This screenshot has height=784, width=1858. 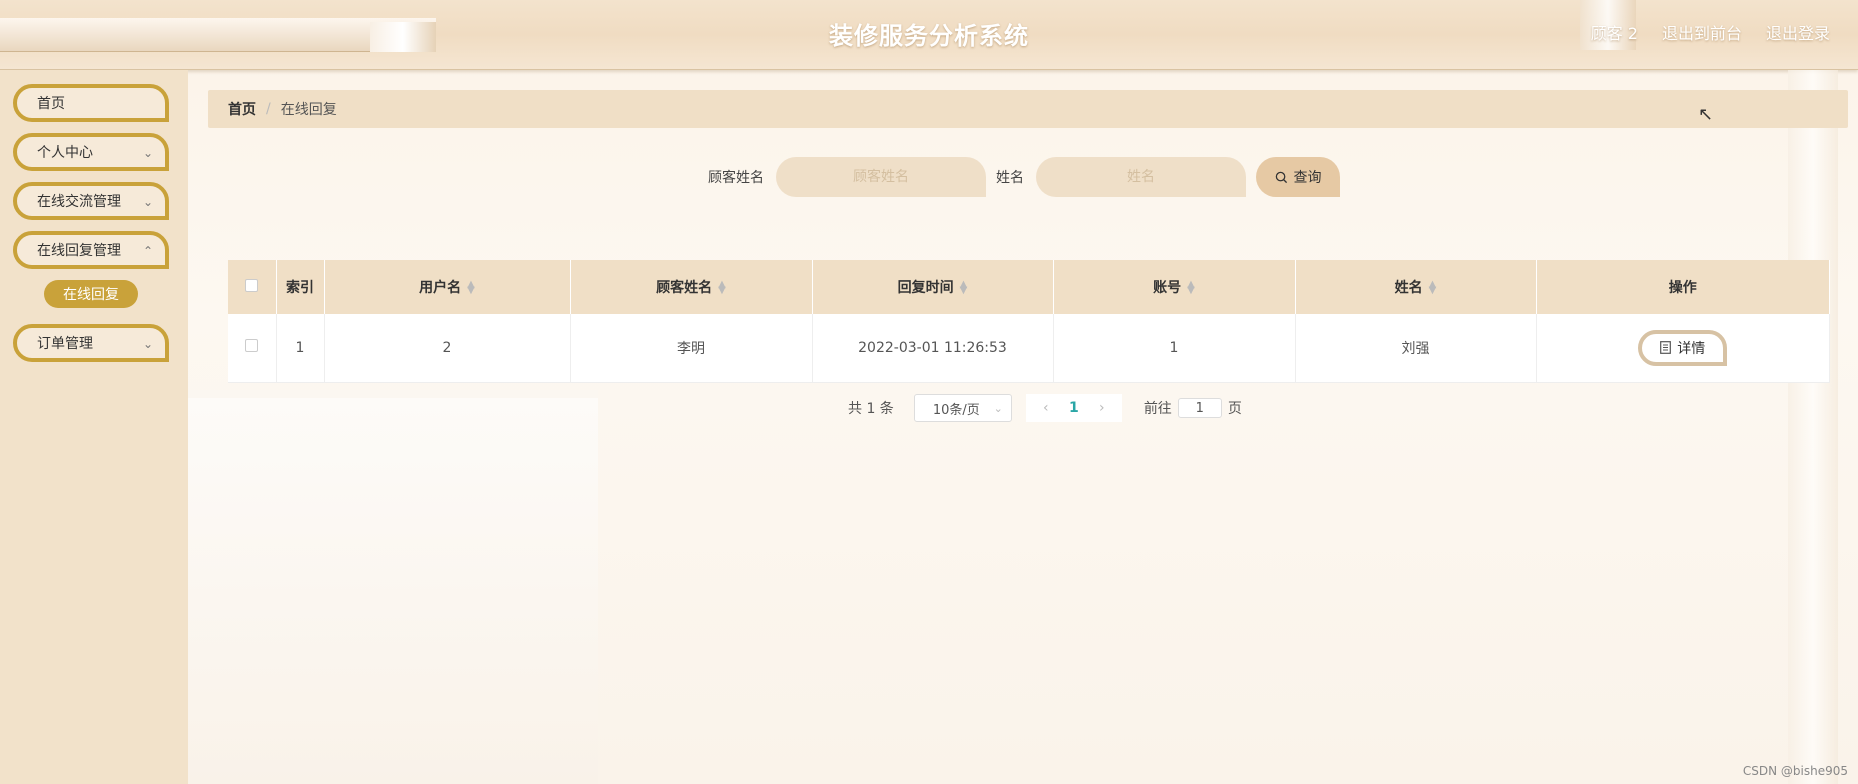 I want to click on table-header-row: 索引 用户名 ▲ ▼ 顾客姓名 ▲ ▼ 回复时间 ▲ ▼ 账号 ▲ ▼ 姓名 ▲ ▼ 操作, so click(x=1029, y=287).